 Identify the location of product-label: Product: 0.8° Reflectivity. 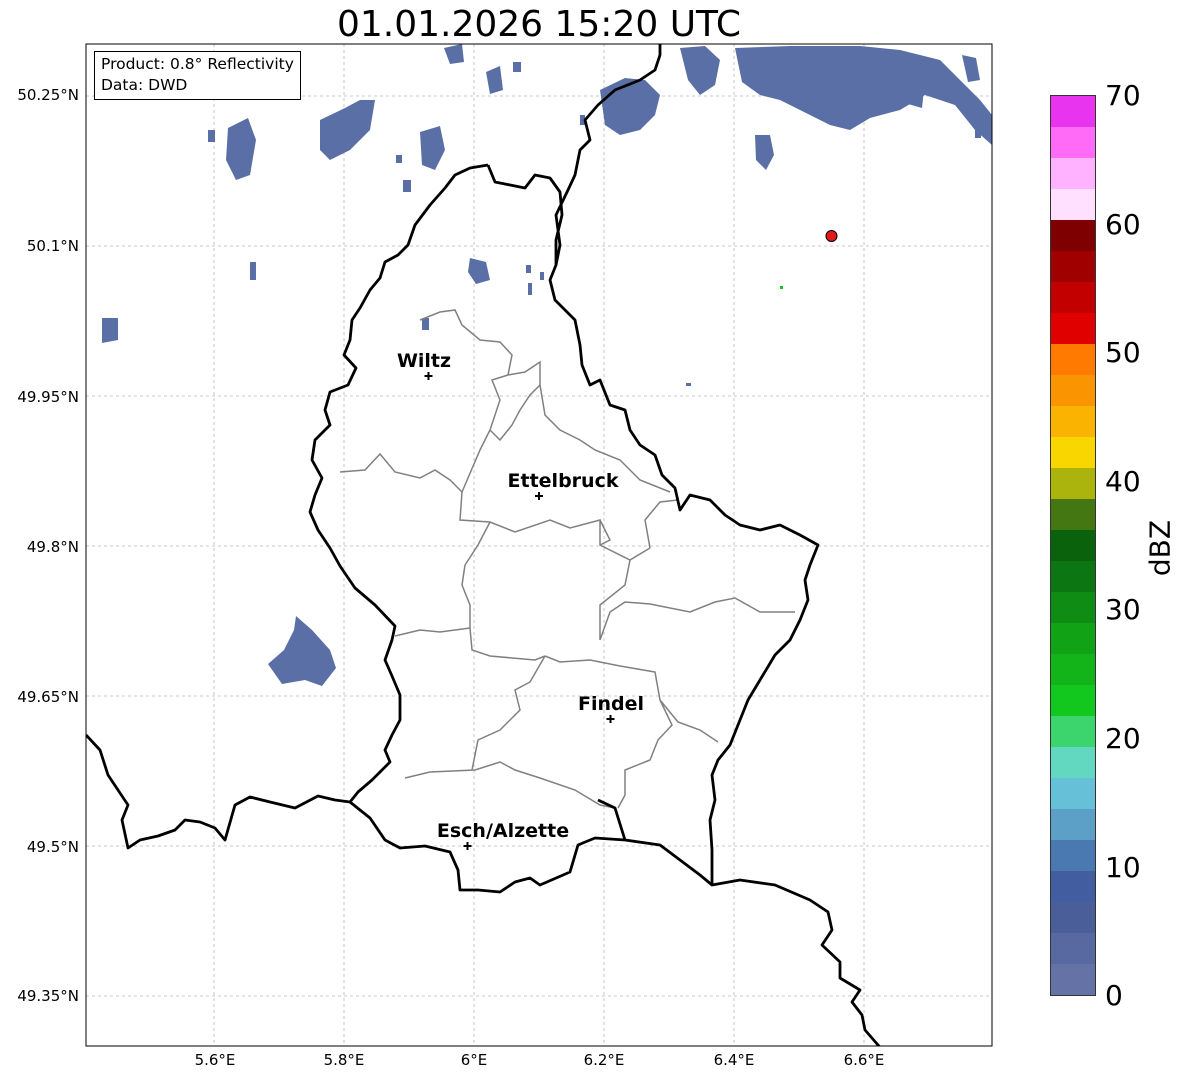
(197, 64).